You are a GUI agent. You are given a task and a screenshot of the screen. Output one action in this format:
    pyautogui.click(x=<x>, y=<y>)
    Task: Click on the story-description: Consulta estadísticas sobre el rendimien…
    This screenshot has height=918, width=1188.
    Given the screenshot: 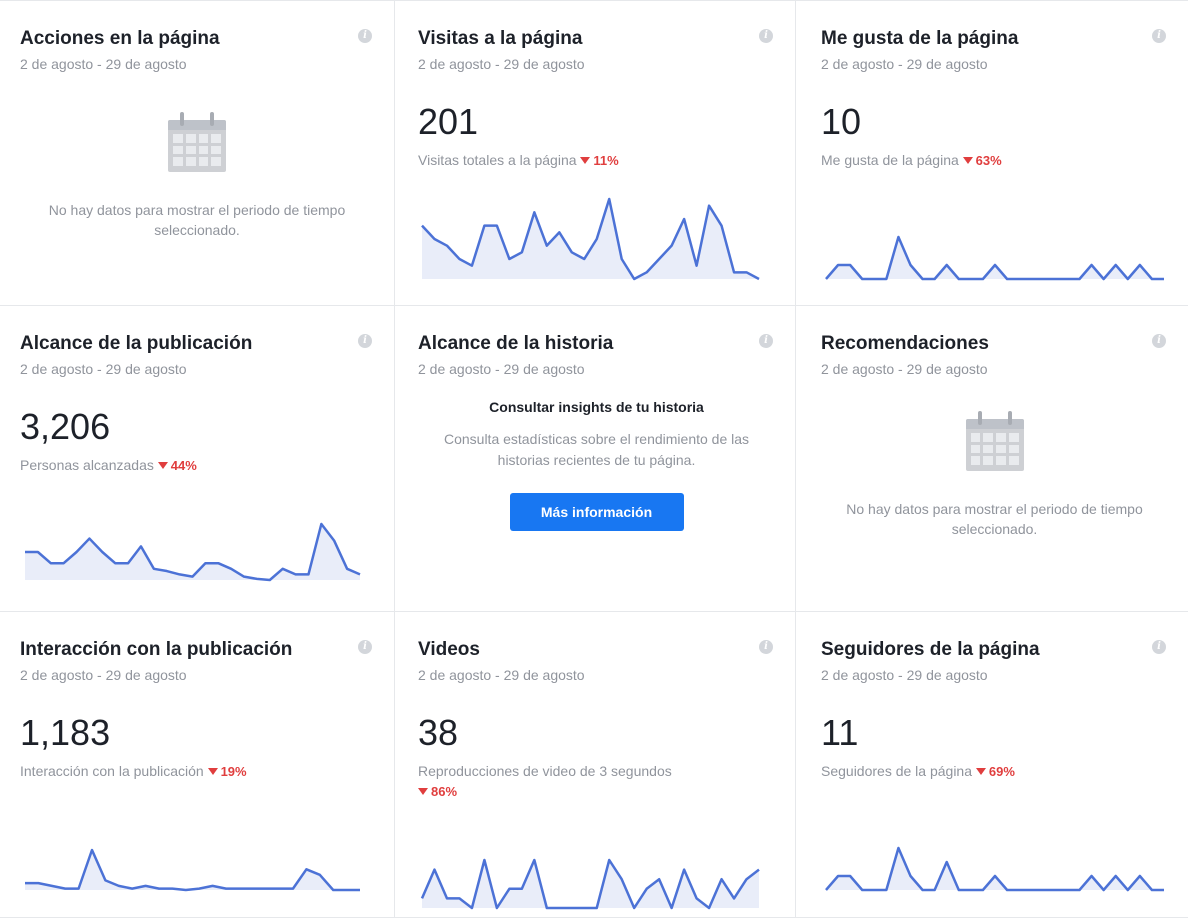 What is the action you would take?
    pyautogui.click(x=596, y=449)
    